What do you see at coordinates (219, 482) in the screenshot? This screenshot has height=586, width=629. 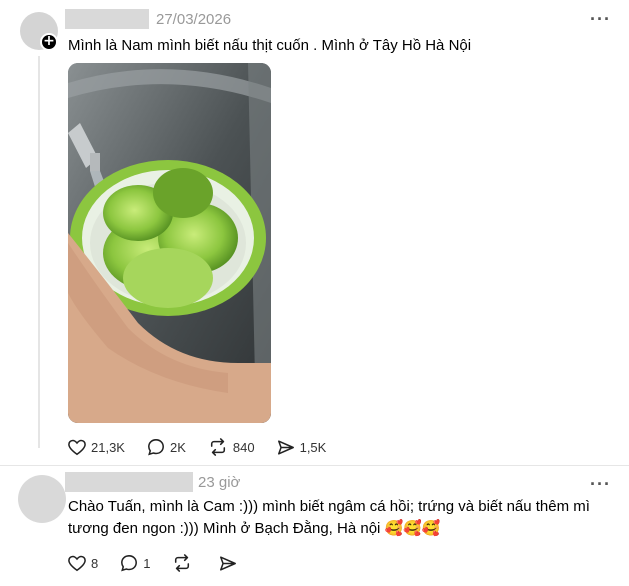 I see `reply-timestamp: 23 giờ` at bounding box center [219, 482].